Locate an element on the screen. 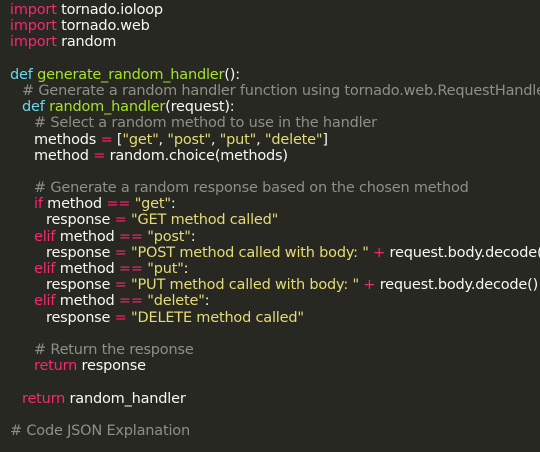 The height and width of the screenshot is (452, 540). code-line-25: return random_handler is located at coordinates (275, 399).